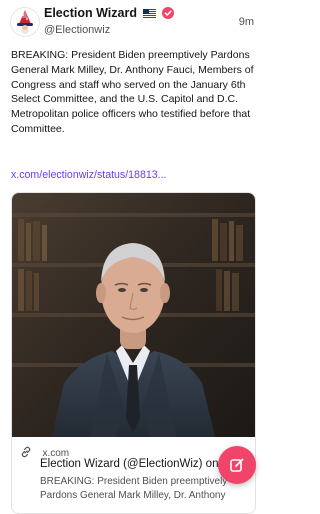 This screenshot has width=320, height=514. Describe the element at coordinates (44, 451) in the screenshot. I see `card-domain-row: x.com` at that location.